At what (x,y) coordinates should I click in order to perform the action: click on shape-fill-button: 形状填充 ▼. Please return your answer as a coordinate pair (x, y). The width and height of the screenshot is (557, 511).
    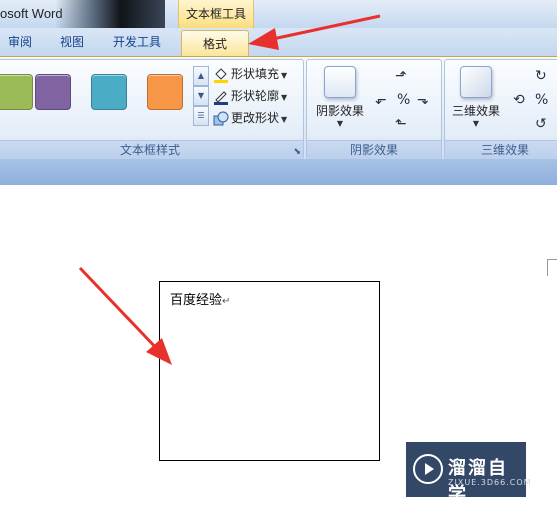
    Looking at the image, I should click on (250, 74).